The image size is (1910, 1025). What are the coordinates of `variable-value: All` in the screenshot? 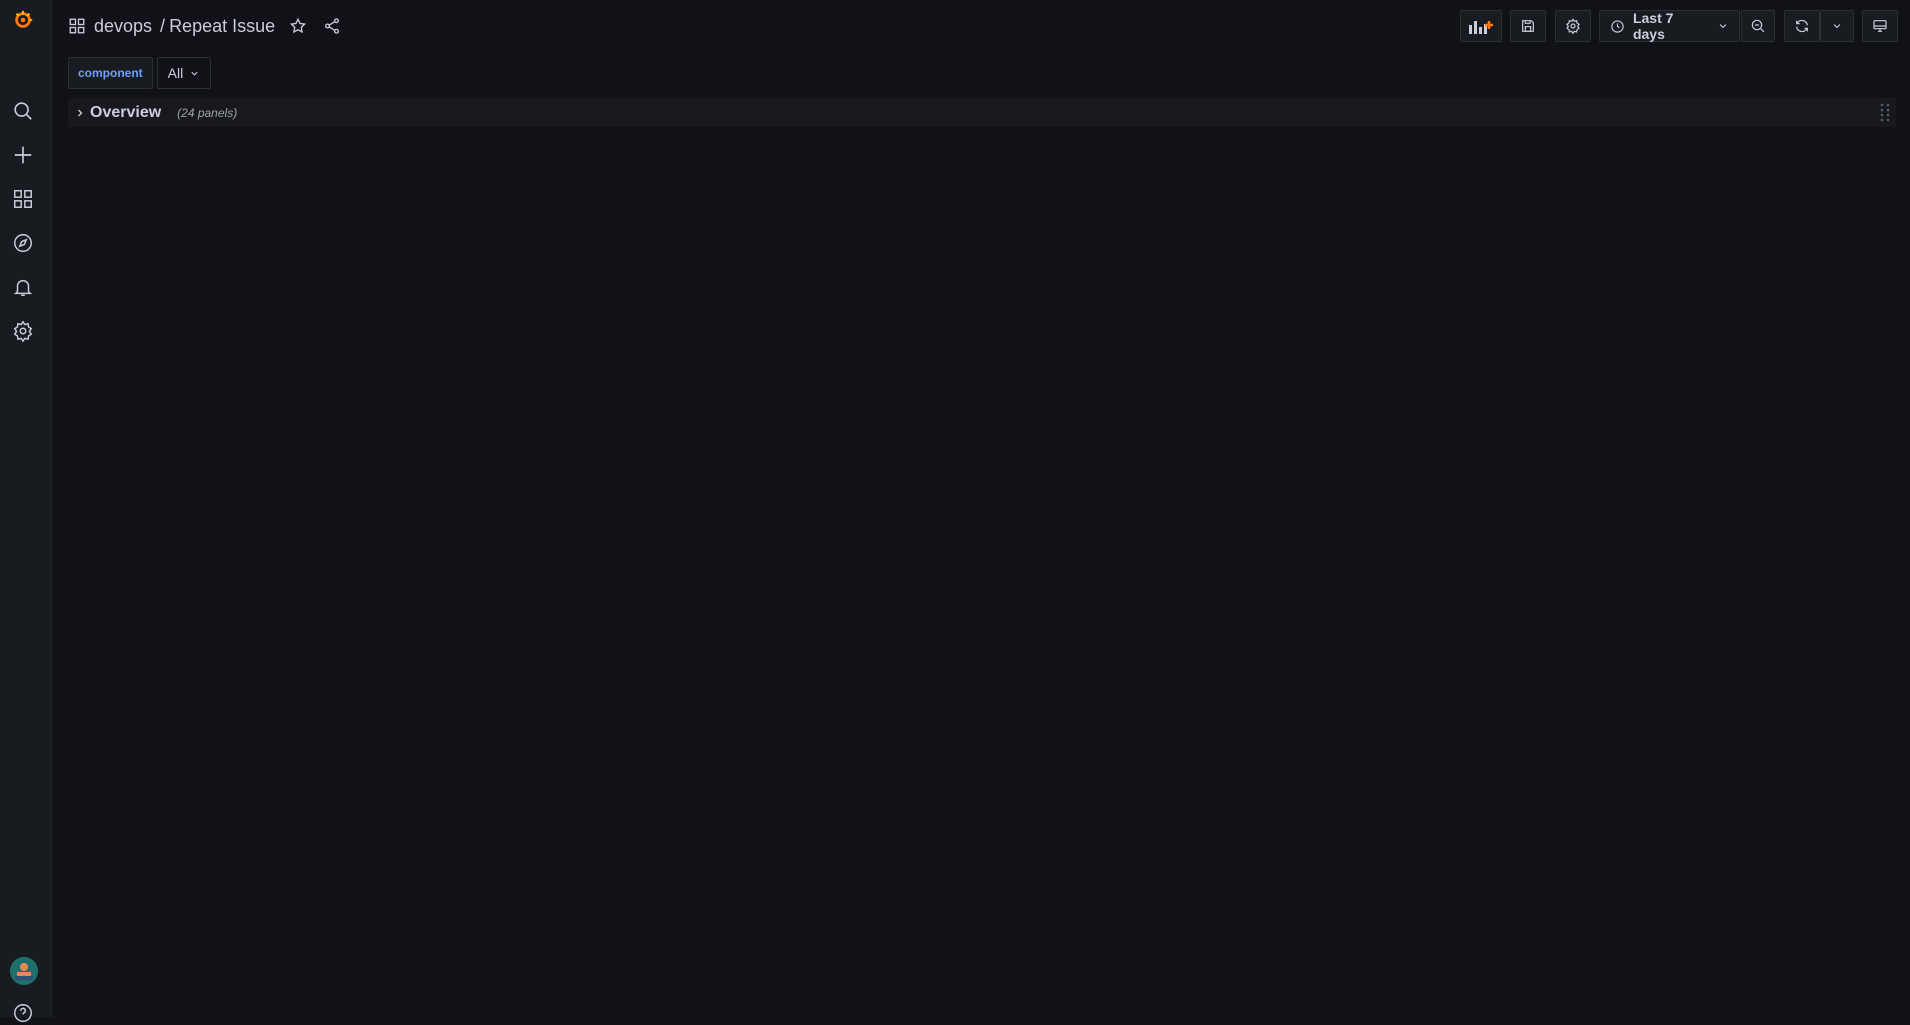 It's located at (175, 73).